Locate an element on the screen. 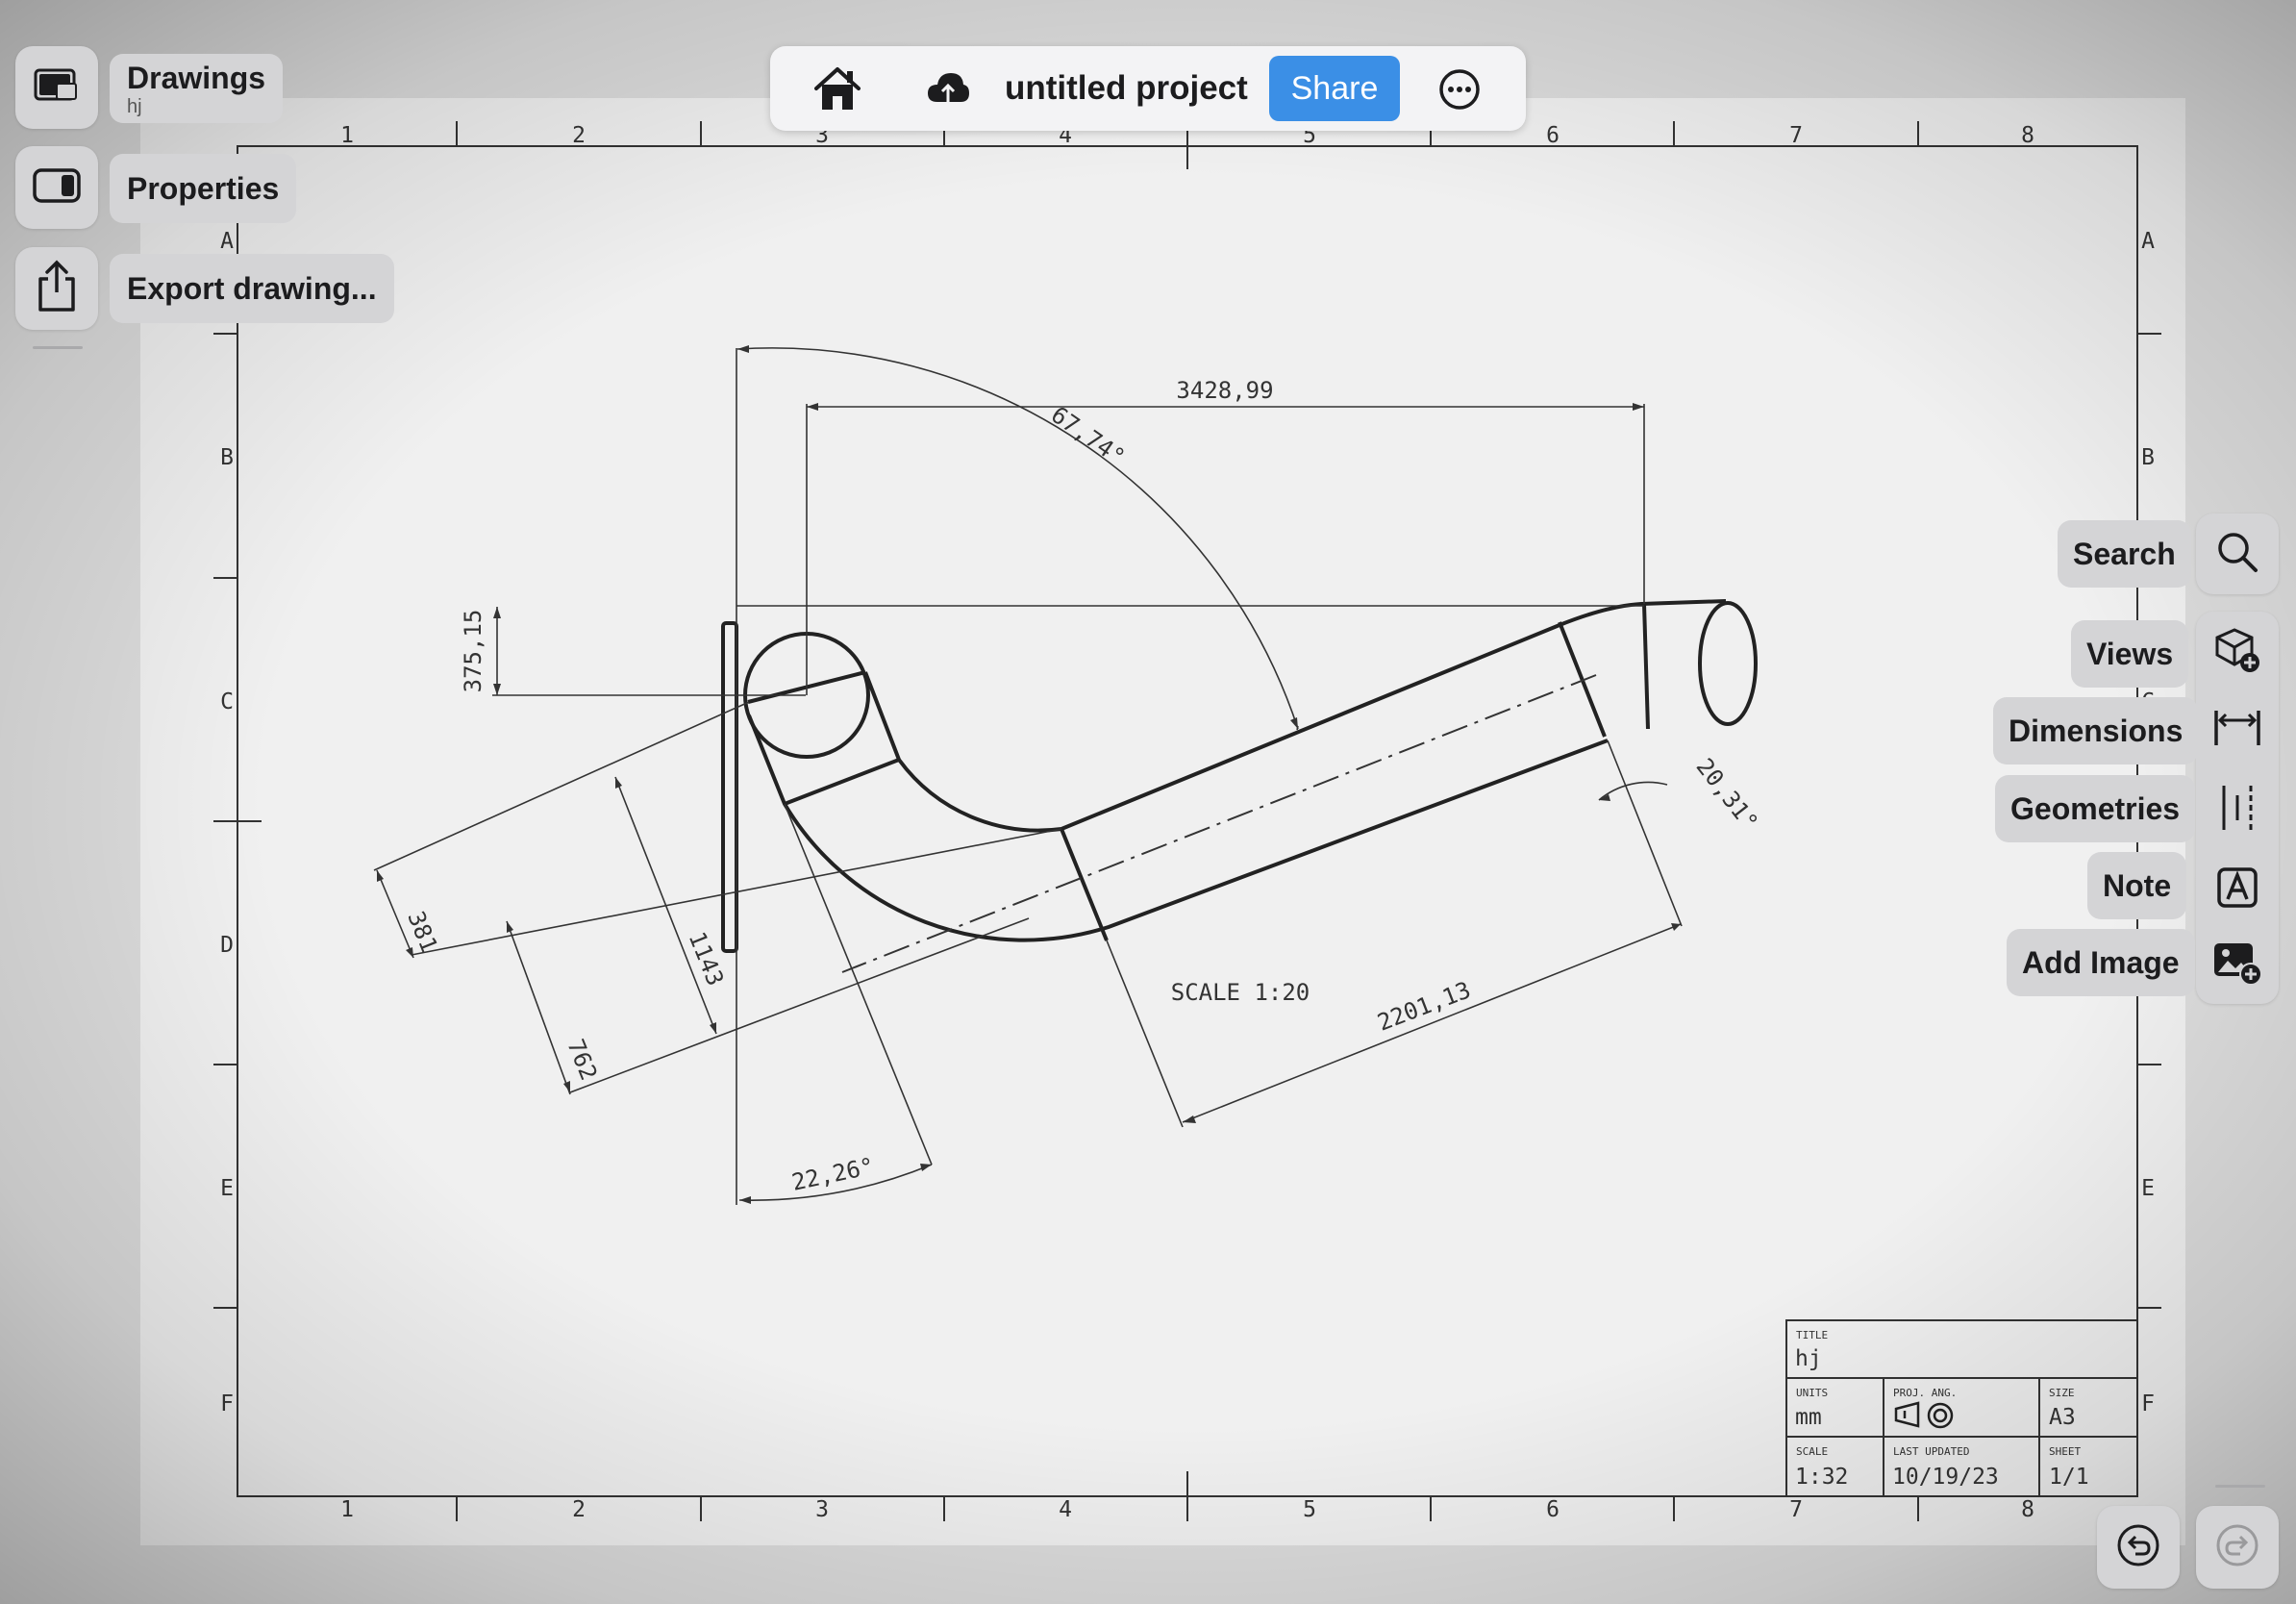  title-block-label: SIZE is located at coordinates (2062, 1393).